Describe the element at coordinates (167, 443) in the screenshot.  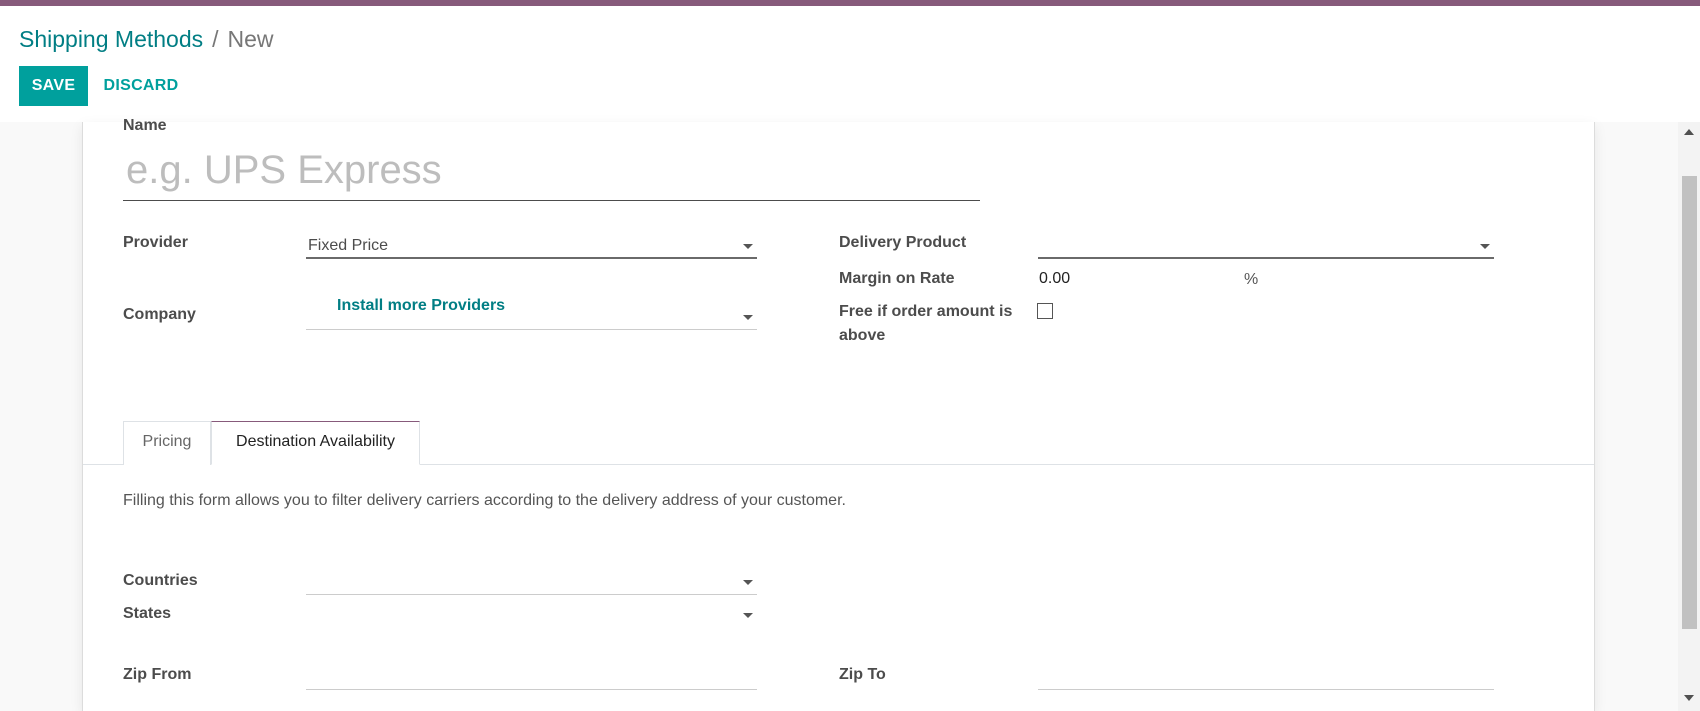
I see `tab-pricing: Pricing` at that location.